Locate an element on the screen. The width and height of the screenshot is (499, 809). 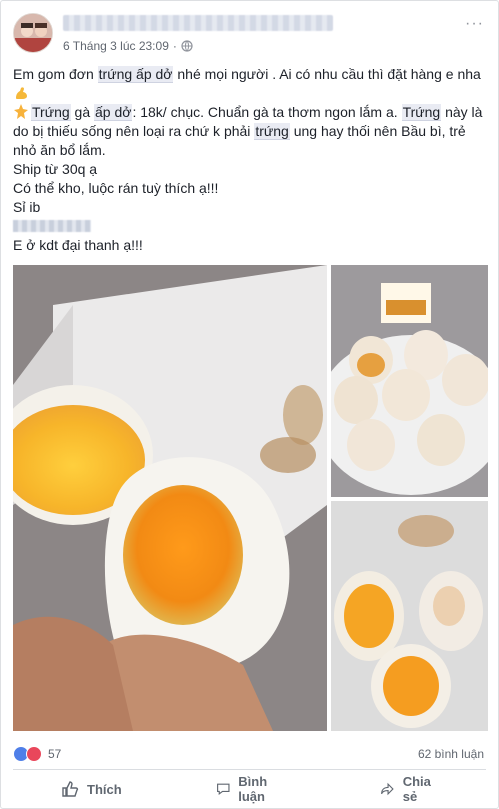
text-line-8: E ở kdt đại thanh ạ!!! is located at coordinates (78, 245).